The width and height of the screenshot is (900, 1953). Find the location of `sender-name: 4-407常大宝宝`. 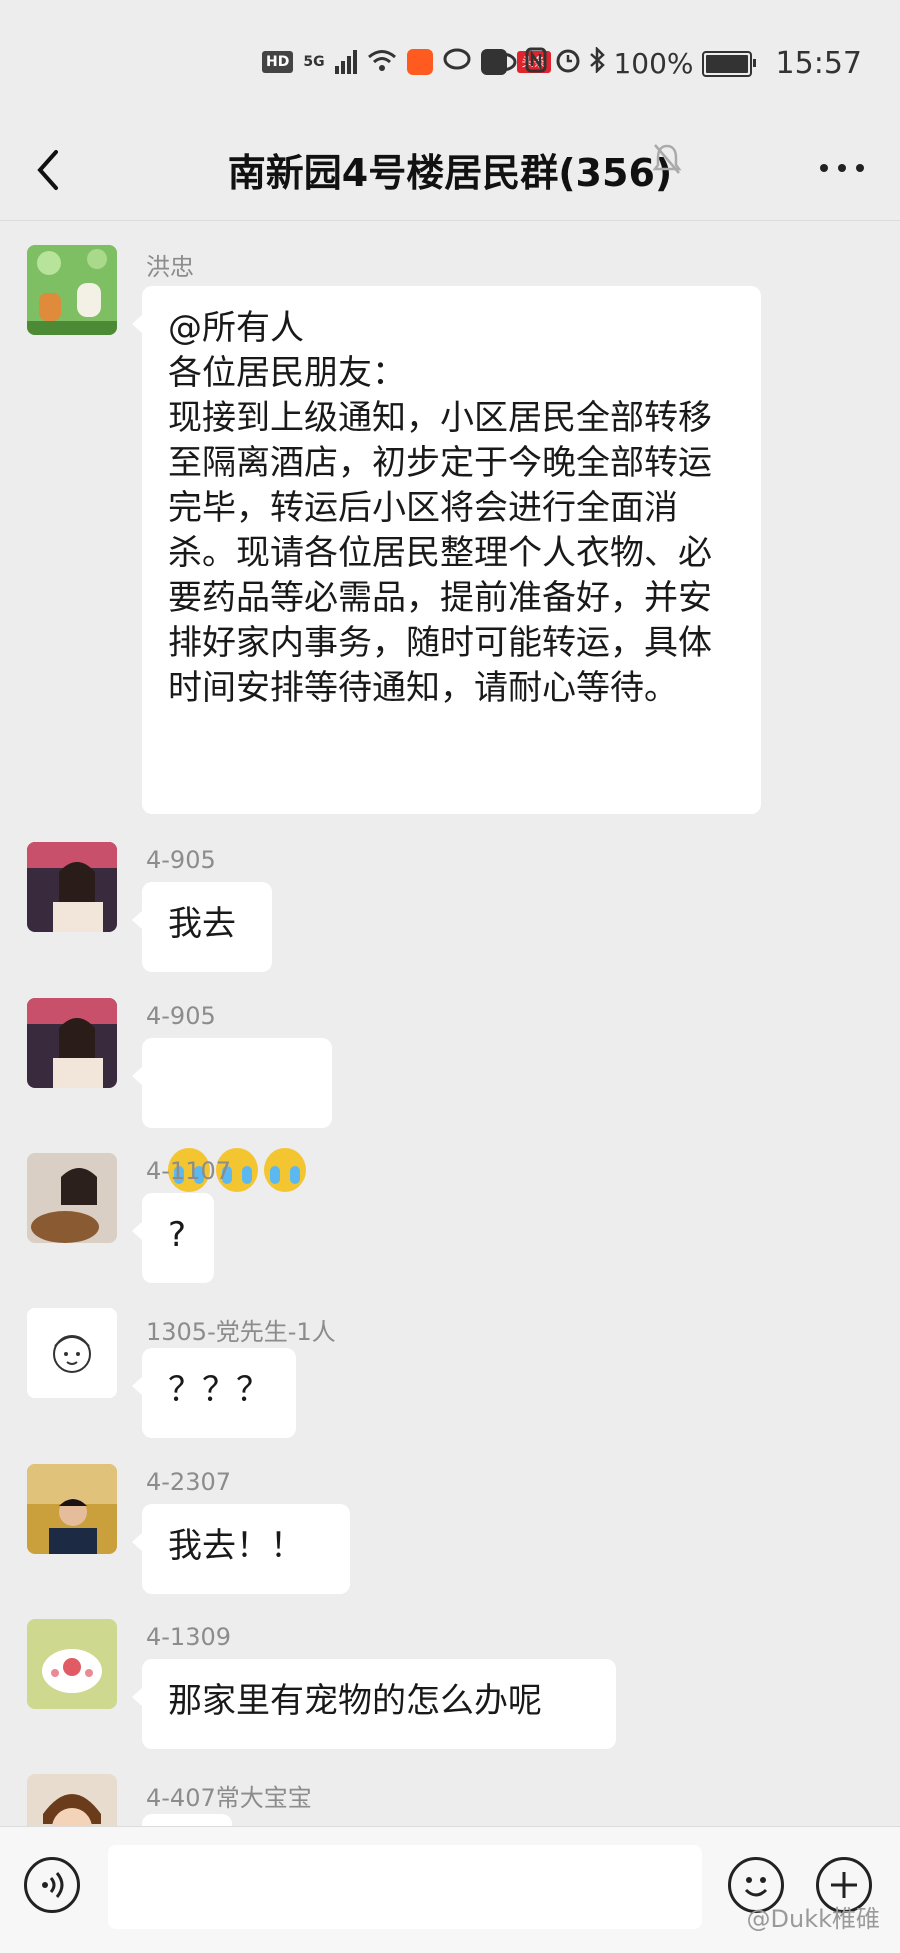

sender-name: 4-407常大宝宝 is located at coordinates (229, 1798).